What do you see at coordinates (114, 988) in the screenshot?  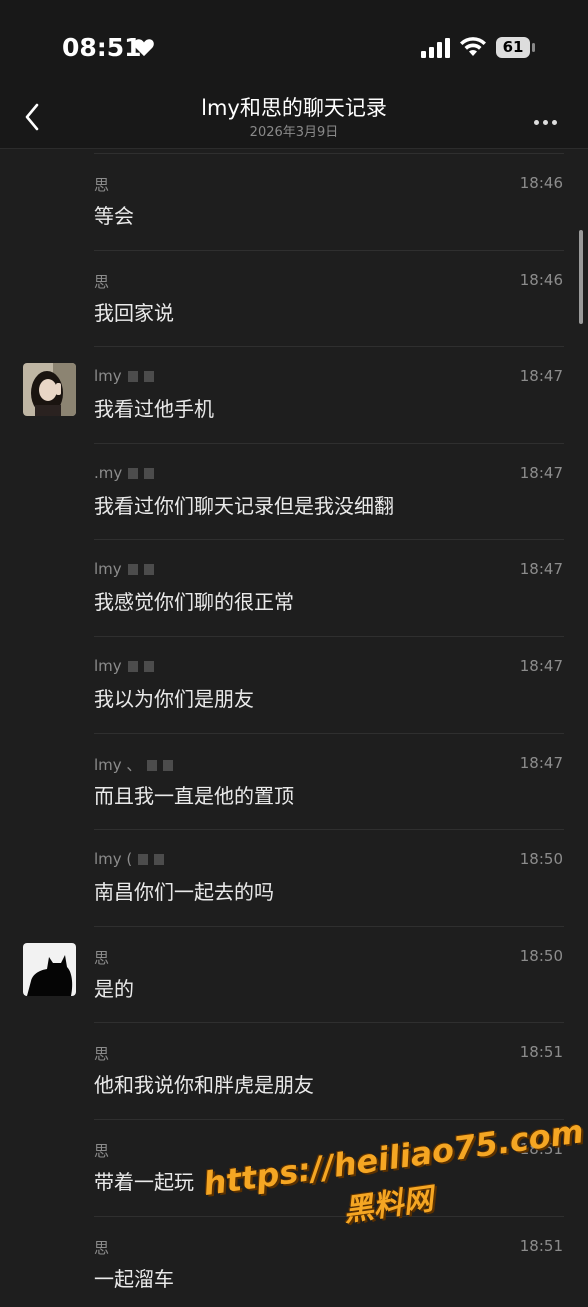 I see `message-text: 是的` at bounding box center [114, 988].